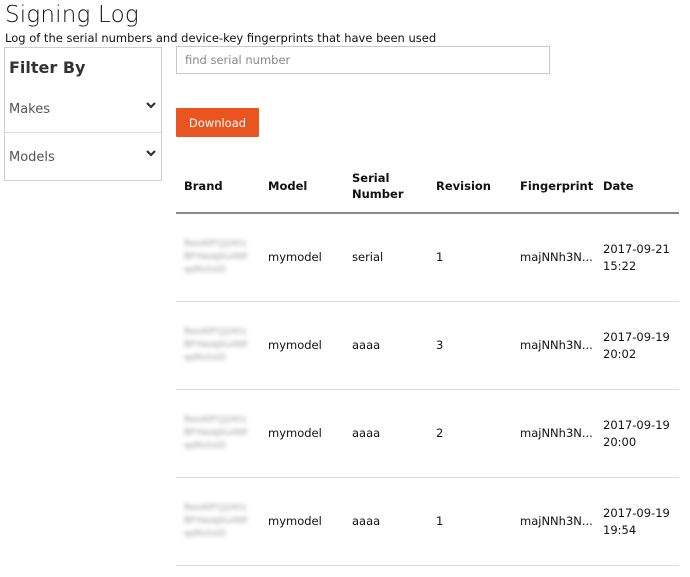 Image resolution: width=690 pixels, height=577 pixels. Describe the element at coordinates (470, 187) in the screenshot. I see `column-header-revision: Revision` at that location.